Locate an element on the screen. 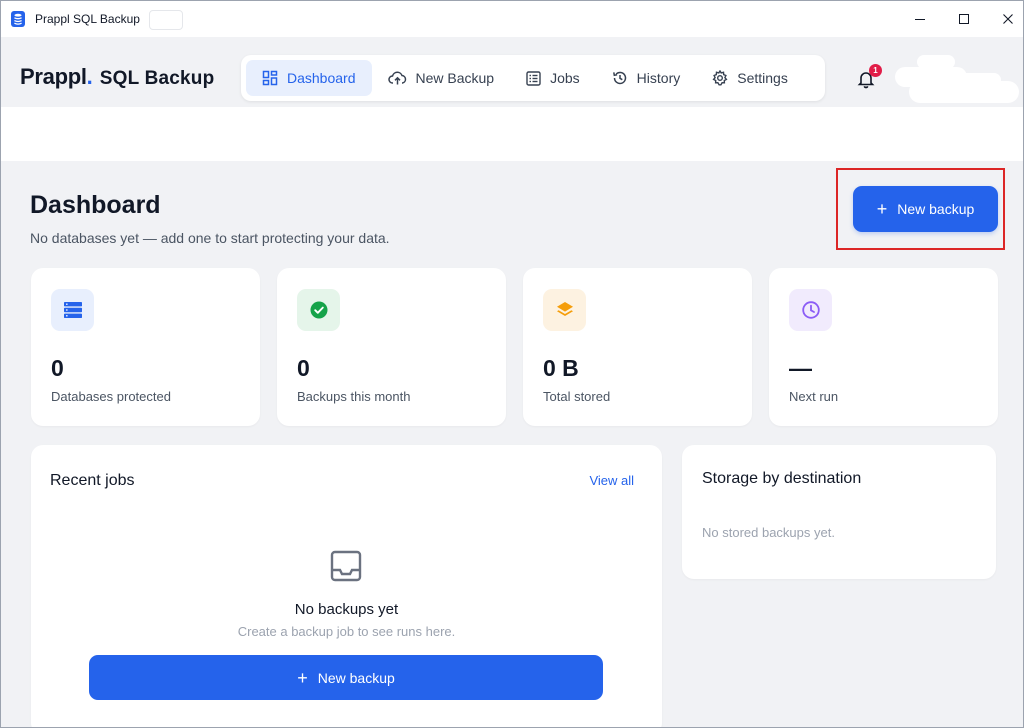  close-icon is located at coordinates (1008, 19).